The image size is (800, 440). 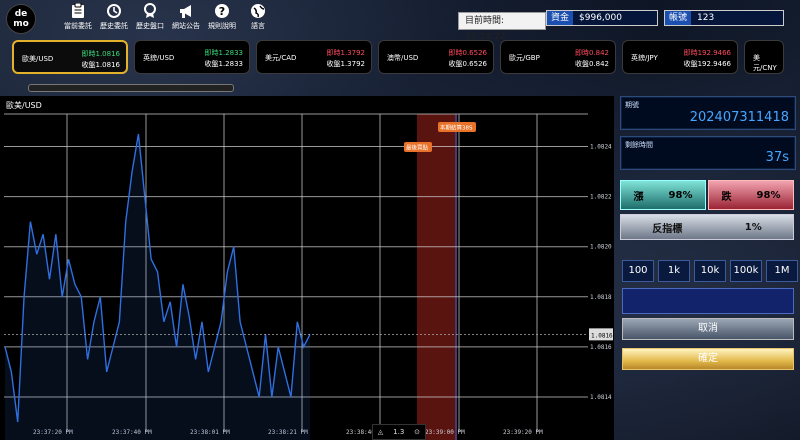 I want to click on current-price-label: 1.08166, so click(x=602, y=335).